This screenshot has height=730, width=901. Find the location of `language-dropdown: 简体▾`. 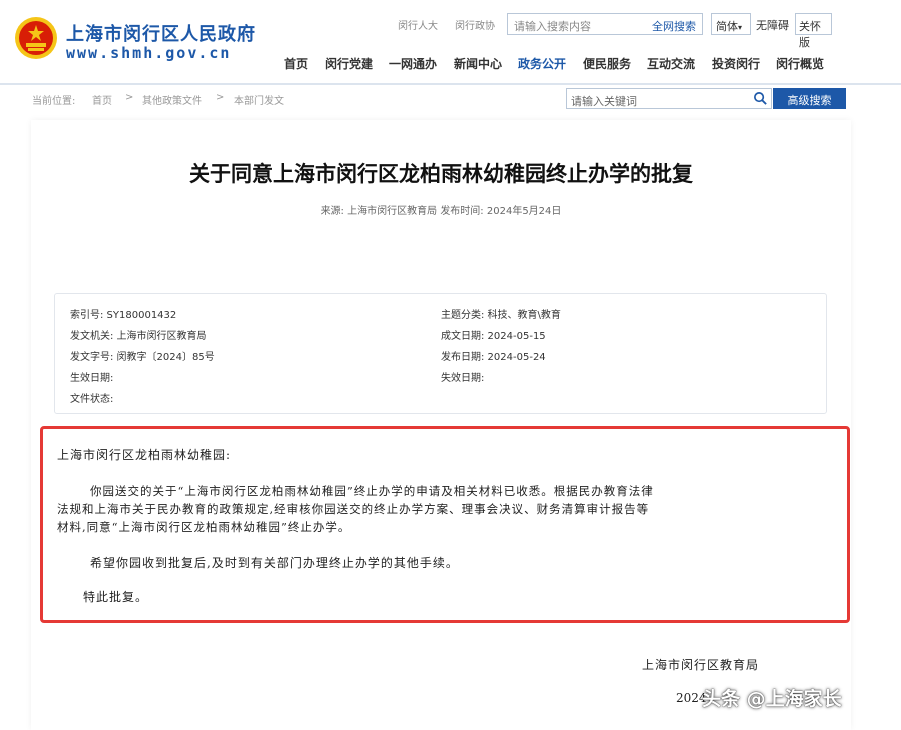

language-dropdown: 简体▾ is located at coordinates (731, 24).